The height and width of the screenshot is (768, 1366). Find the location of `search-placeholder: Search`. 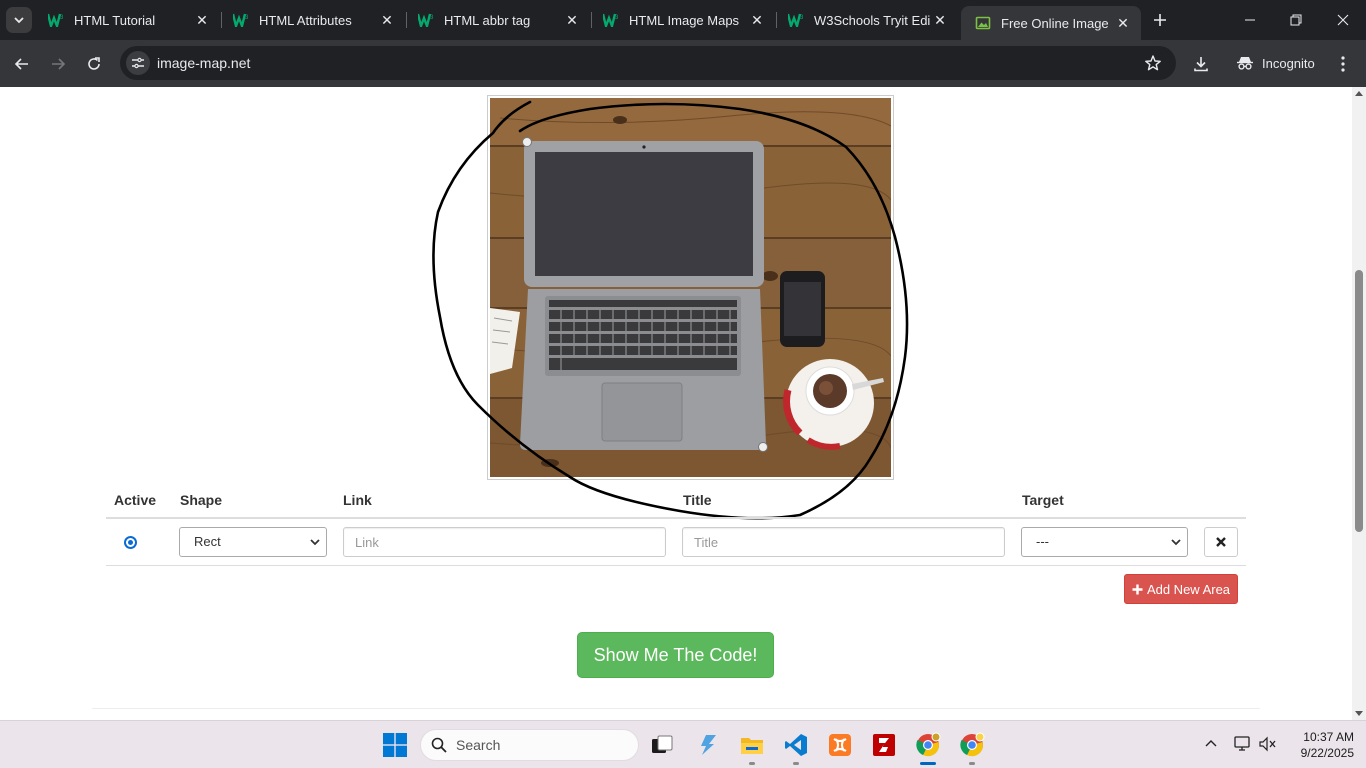

search-placeholder: Search is located at coordinates (478, 745).